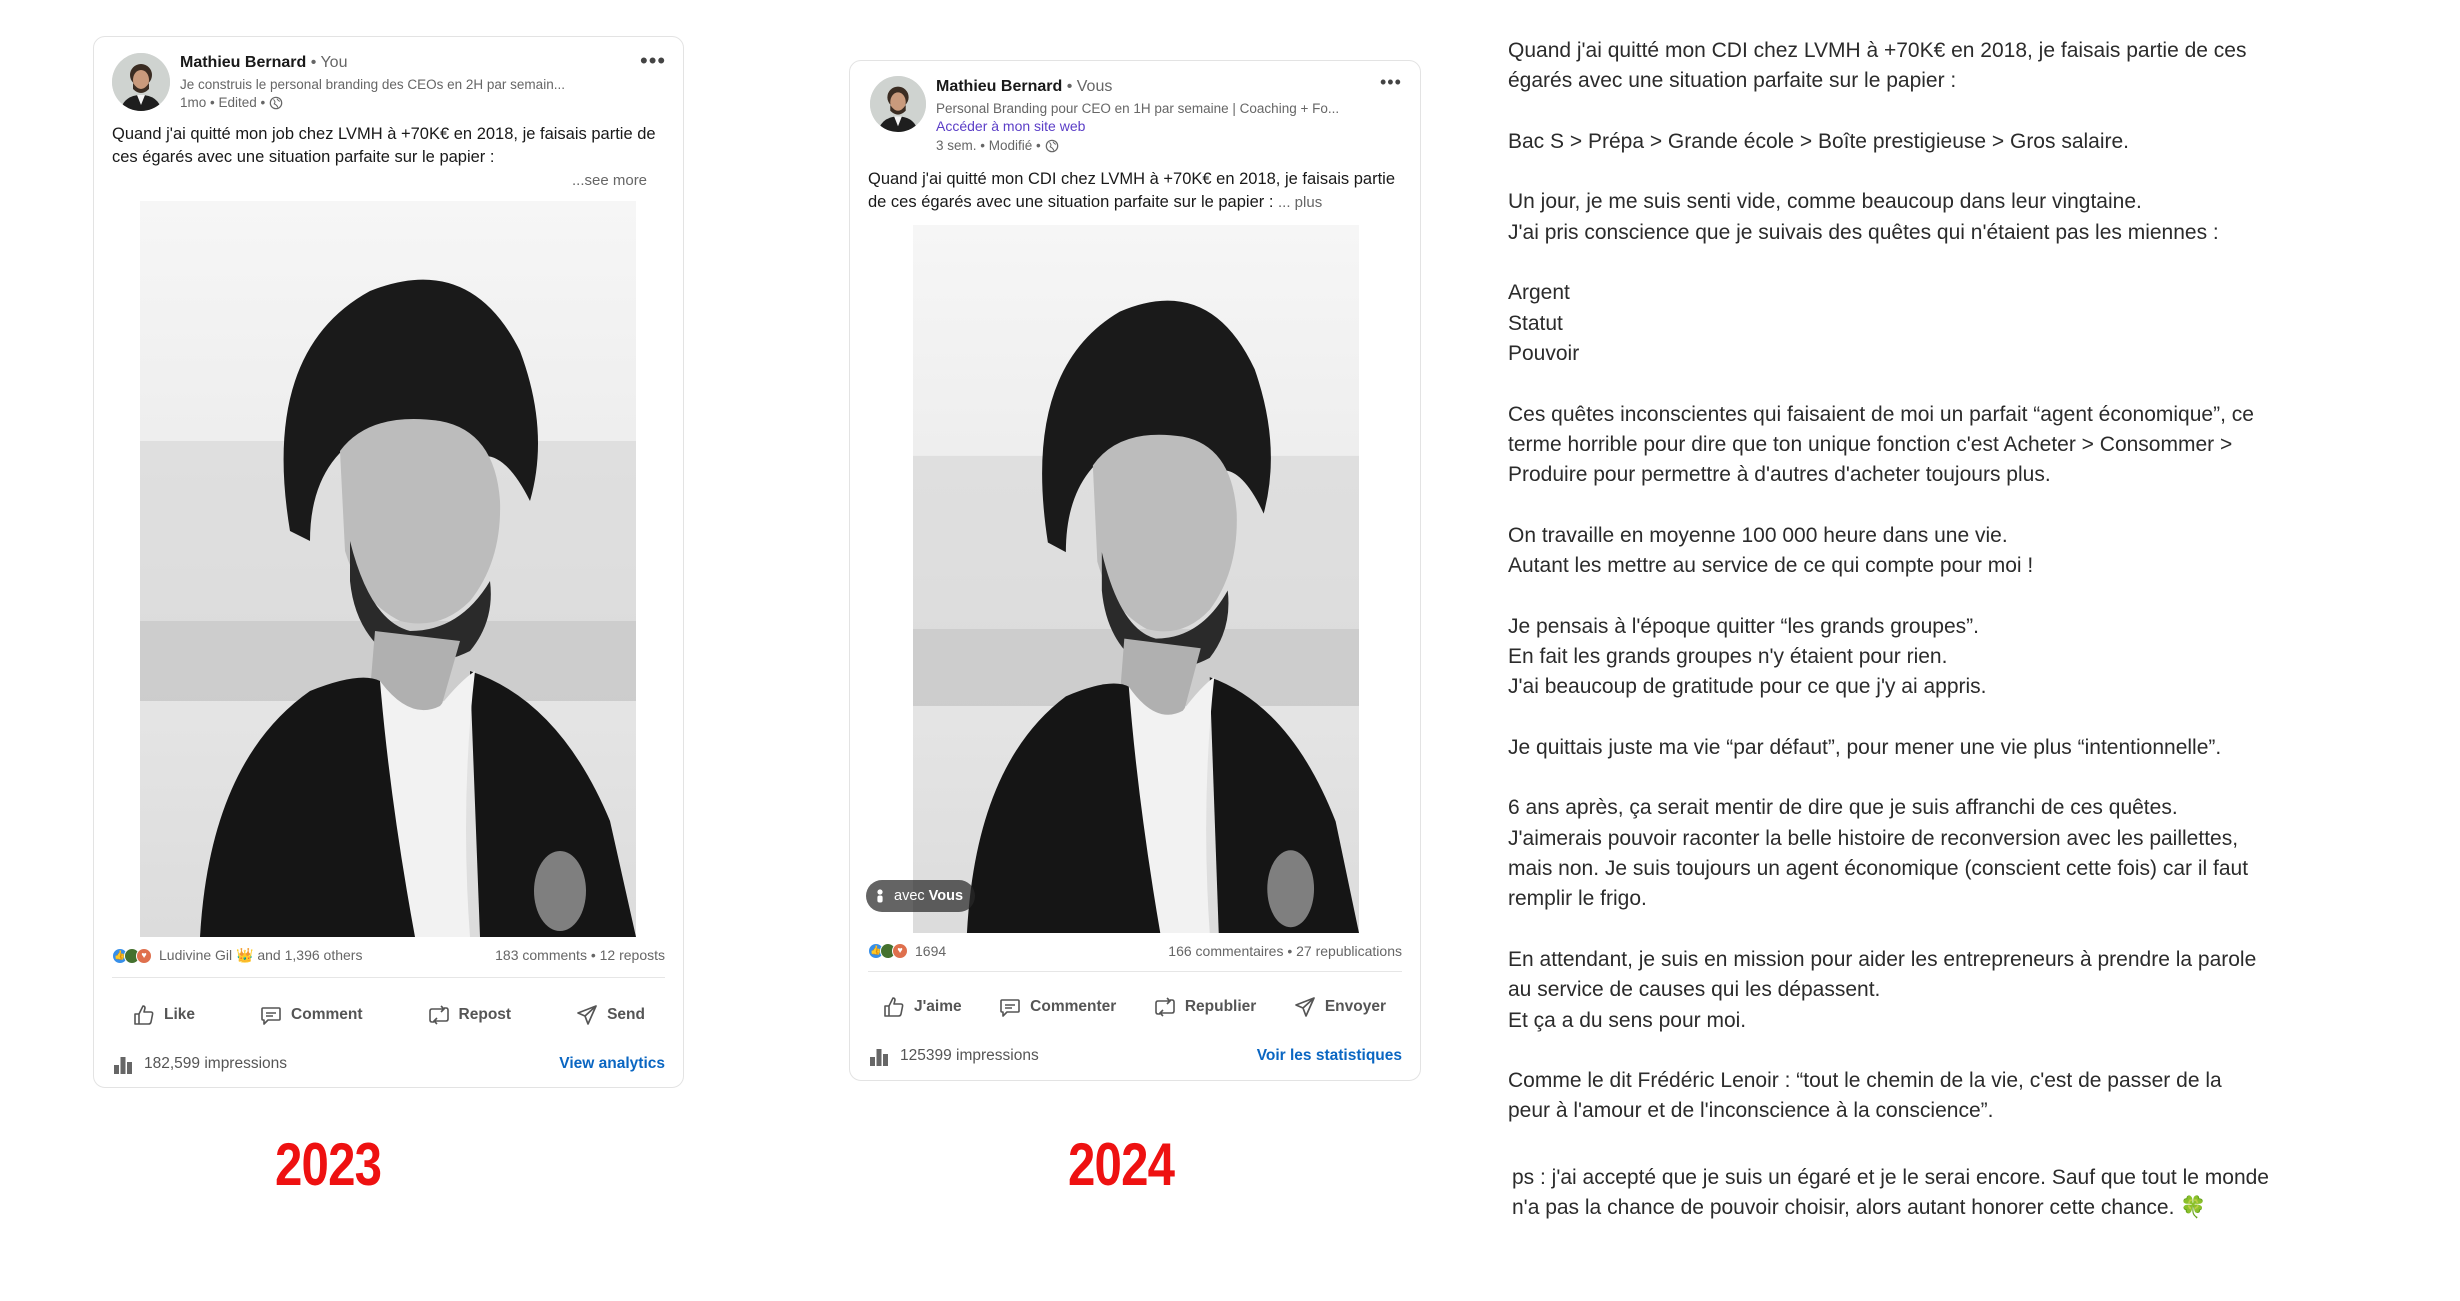 The width and height of the screenshot is (2460, 1301). I want to click on impressions-count: 125399 impressions, so click(969, 1055).